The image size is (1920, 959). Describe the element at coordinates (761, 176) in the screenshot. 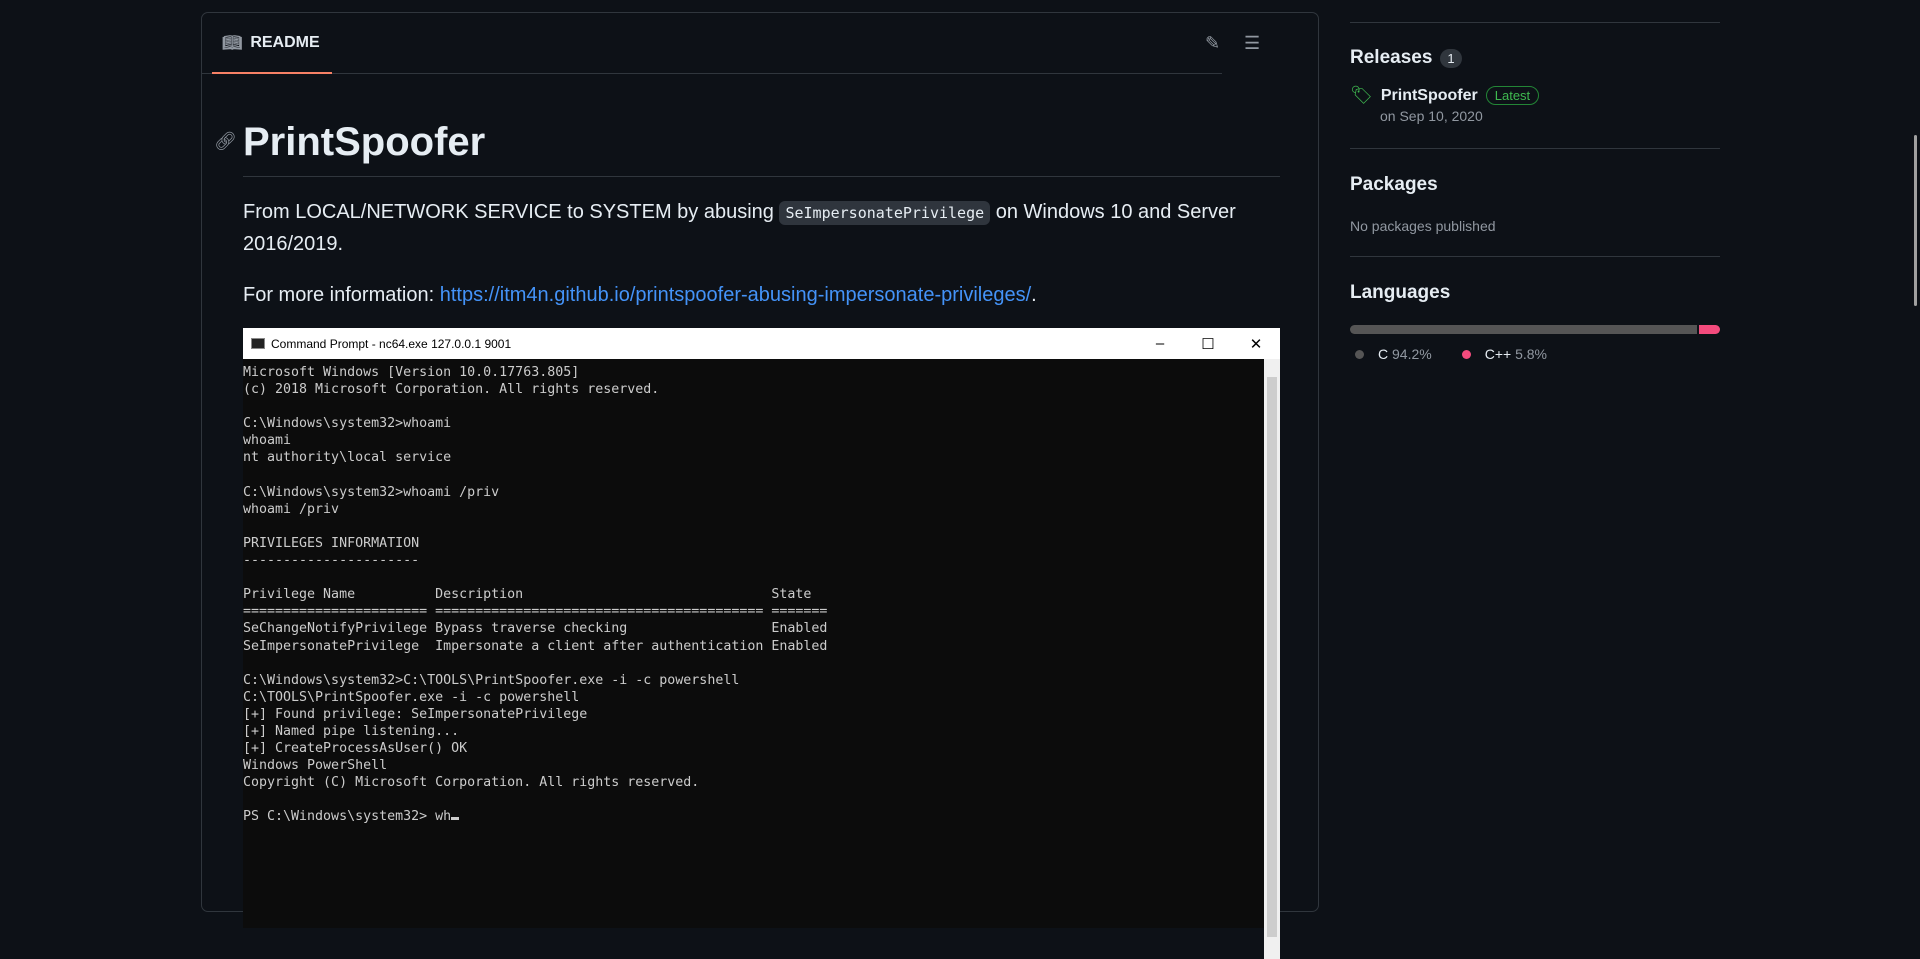

I see `divider` at that location.